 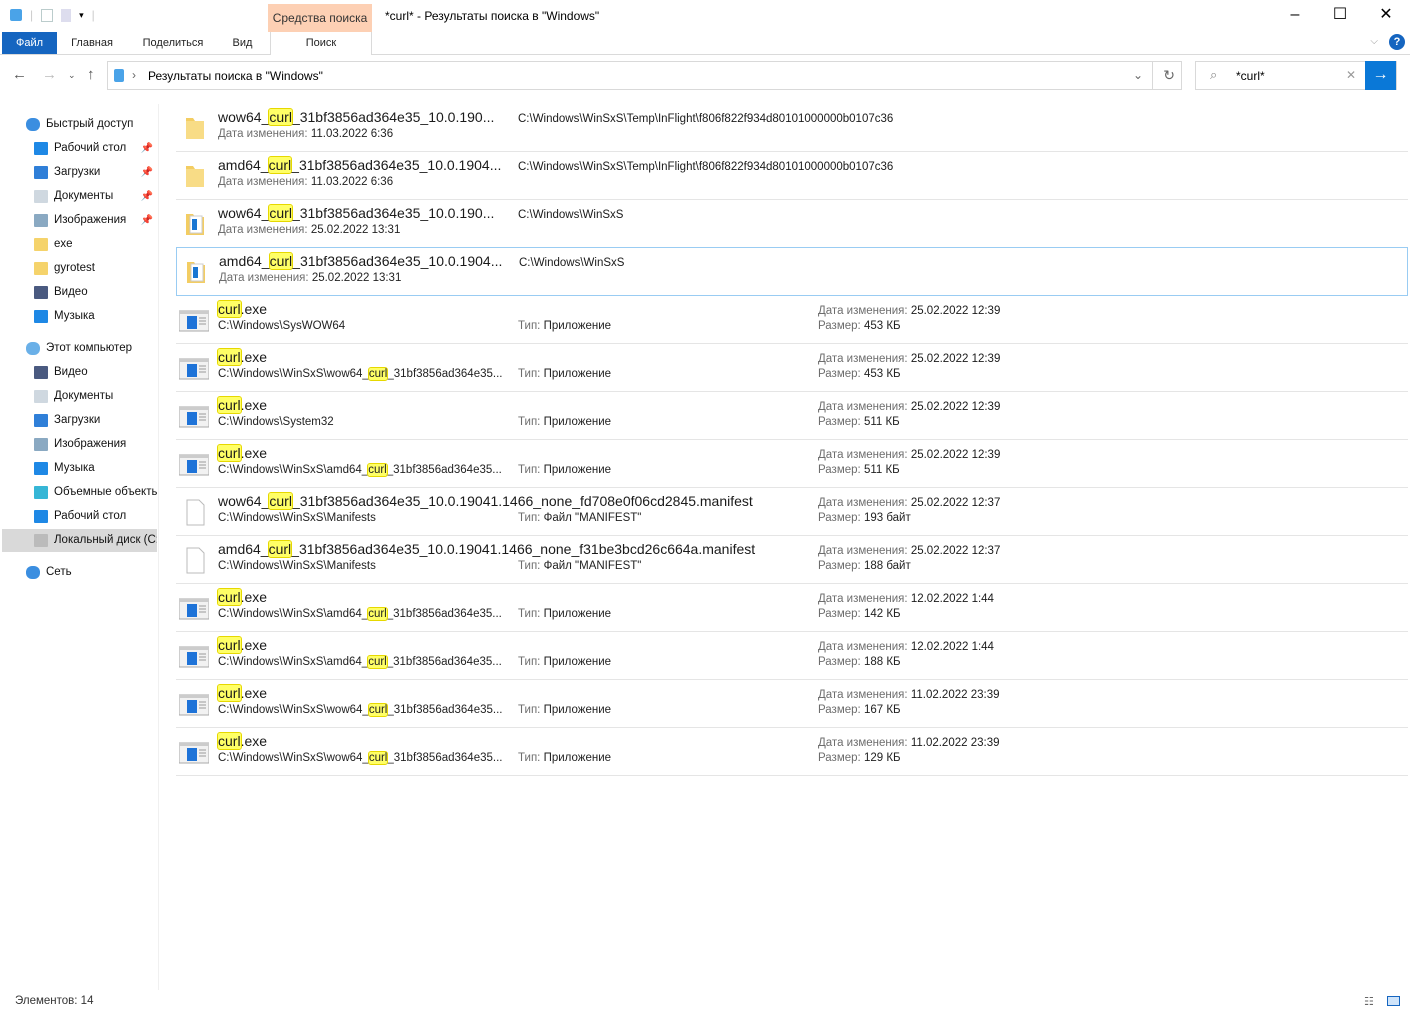 I want to click on sidebar-item: Изображения, so click(x=79, y=444).